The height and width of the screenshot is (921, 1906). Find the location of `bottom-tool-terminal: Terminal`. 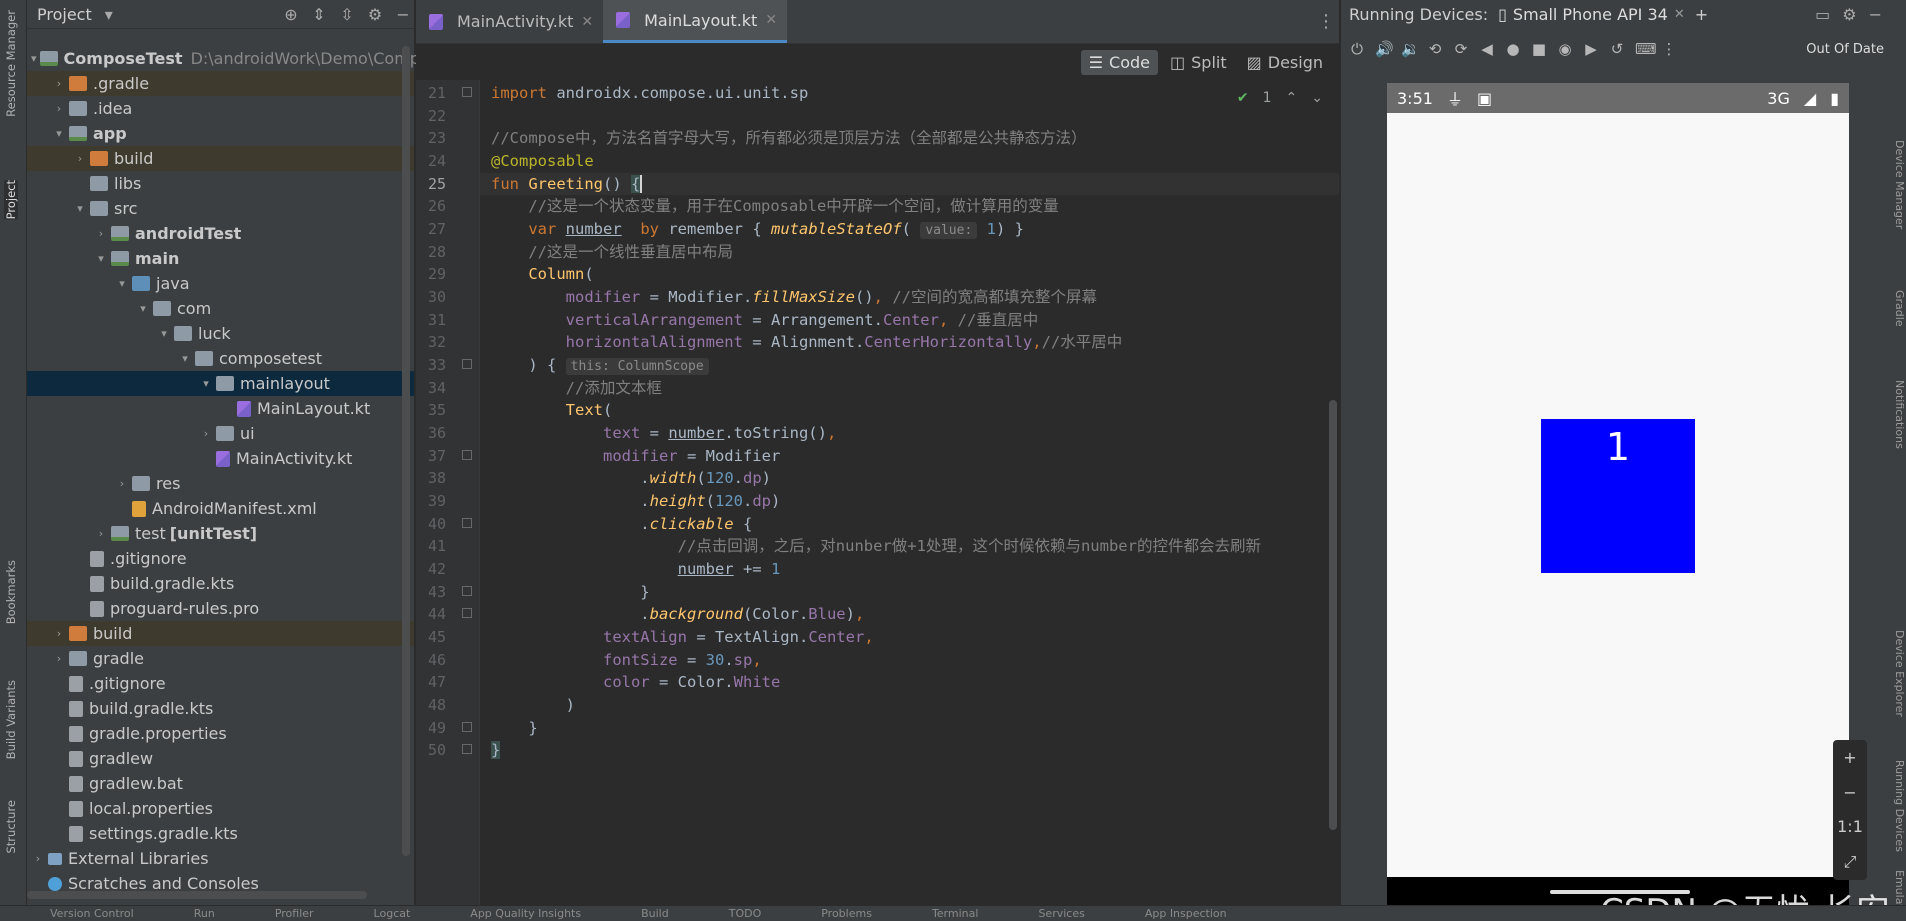

bottom-tool-terminal: Terminal is located at coordinates (955, 913).